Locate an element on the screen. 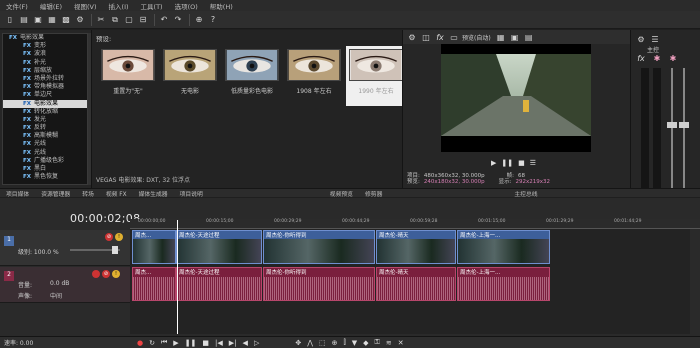 Image resolution: width=700 pixels, height=348 pixels. fx-tree-item: FX 黑白 is located at coordinates (45, 169).